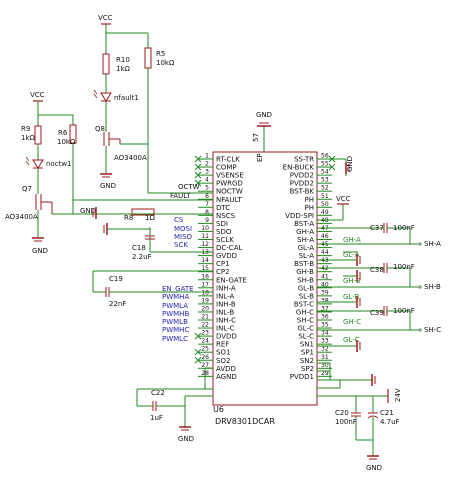 The width and height of the screenshot is (473, 480). I want to click on pin-name: DVDD, so click(226, 337).